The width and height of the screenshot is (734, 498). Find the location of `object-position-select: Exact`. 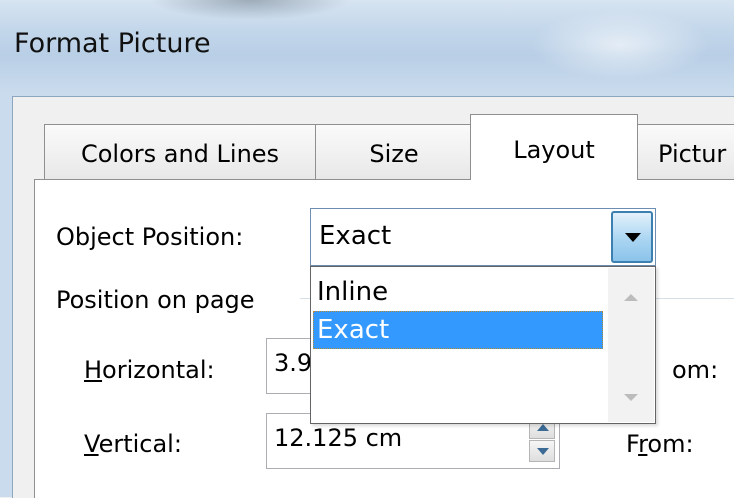

object-position-select: Exact is located at coordinates (483, 237).